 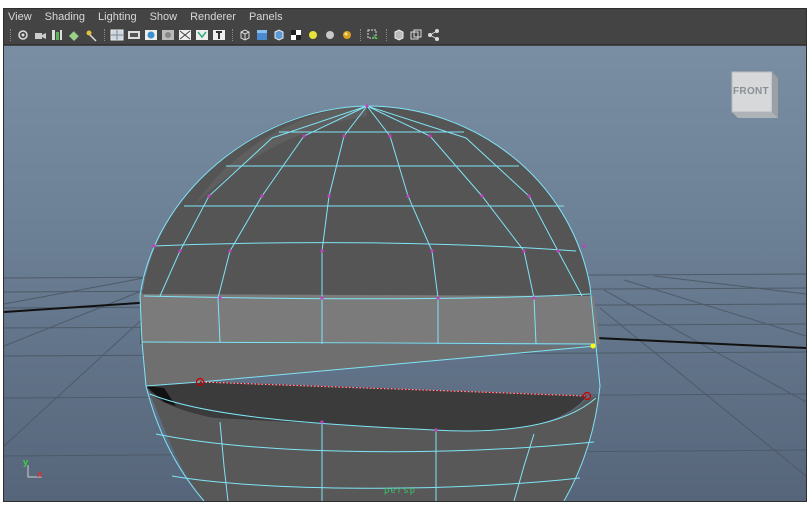 I want to click on axis-x-label: x, so click(x=40, y=474).